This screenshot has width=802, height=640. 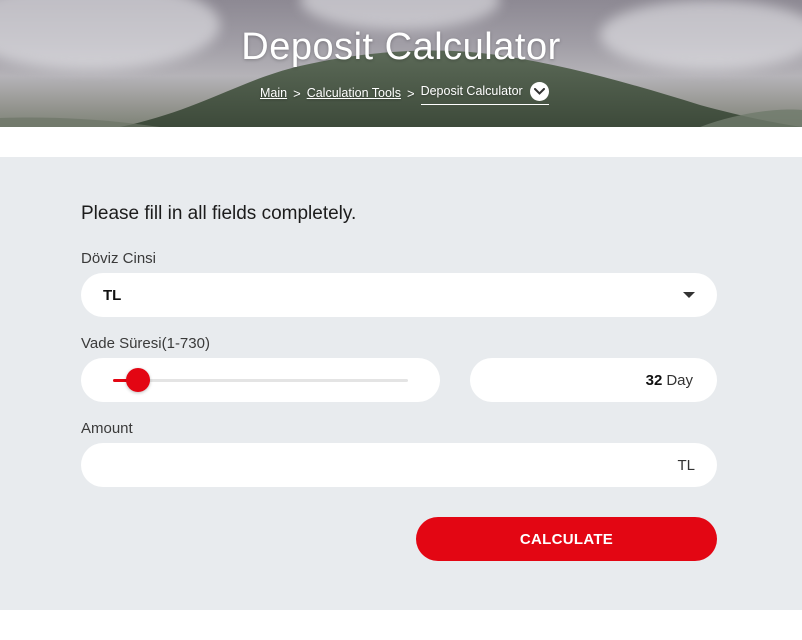 What do you see at coordinates (107, 428) in the screenshot?
I see `amount-label: Amount` at bounding box center [107, 428].